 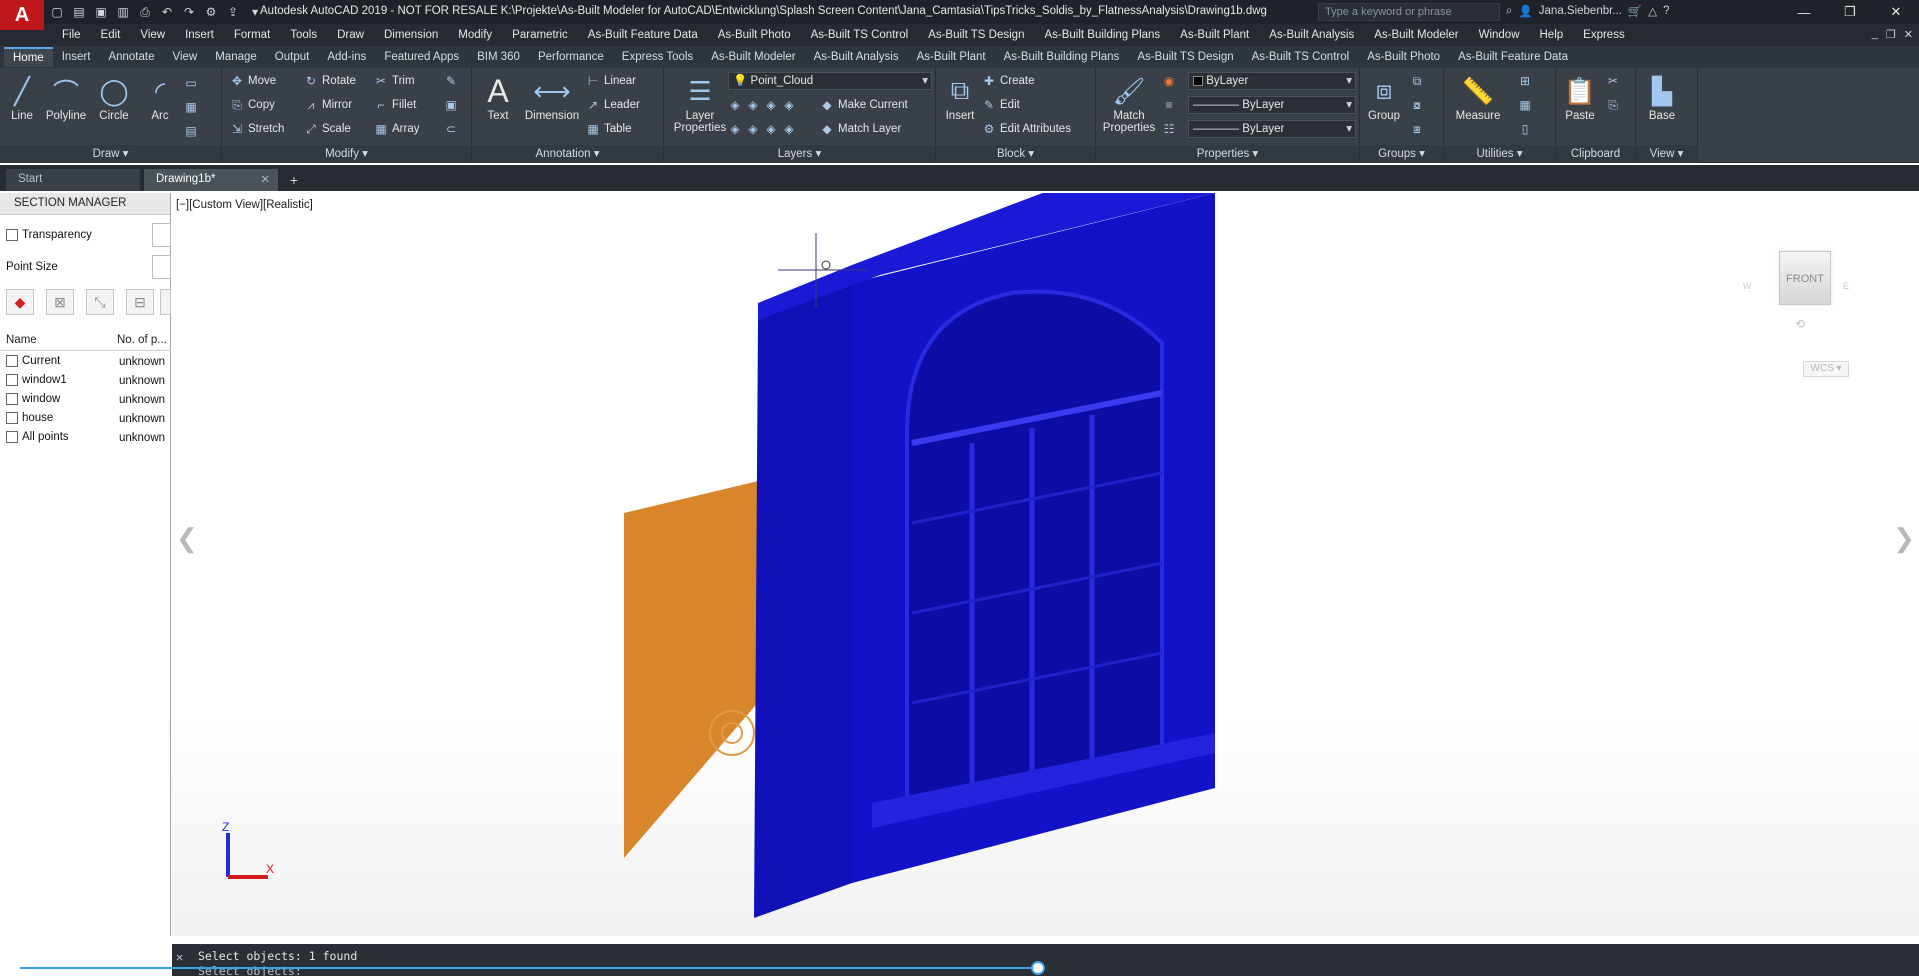 What do you see at coordinates (1613, 105) in the screenshot?
I see `copy-clip-icon: ⎘` at bounding box center [1613, 105].